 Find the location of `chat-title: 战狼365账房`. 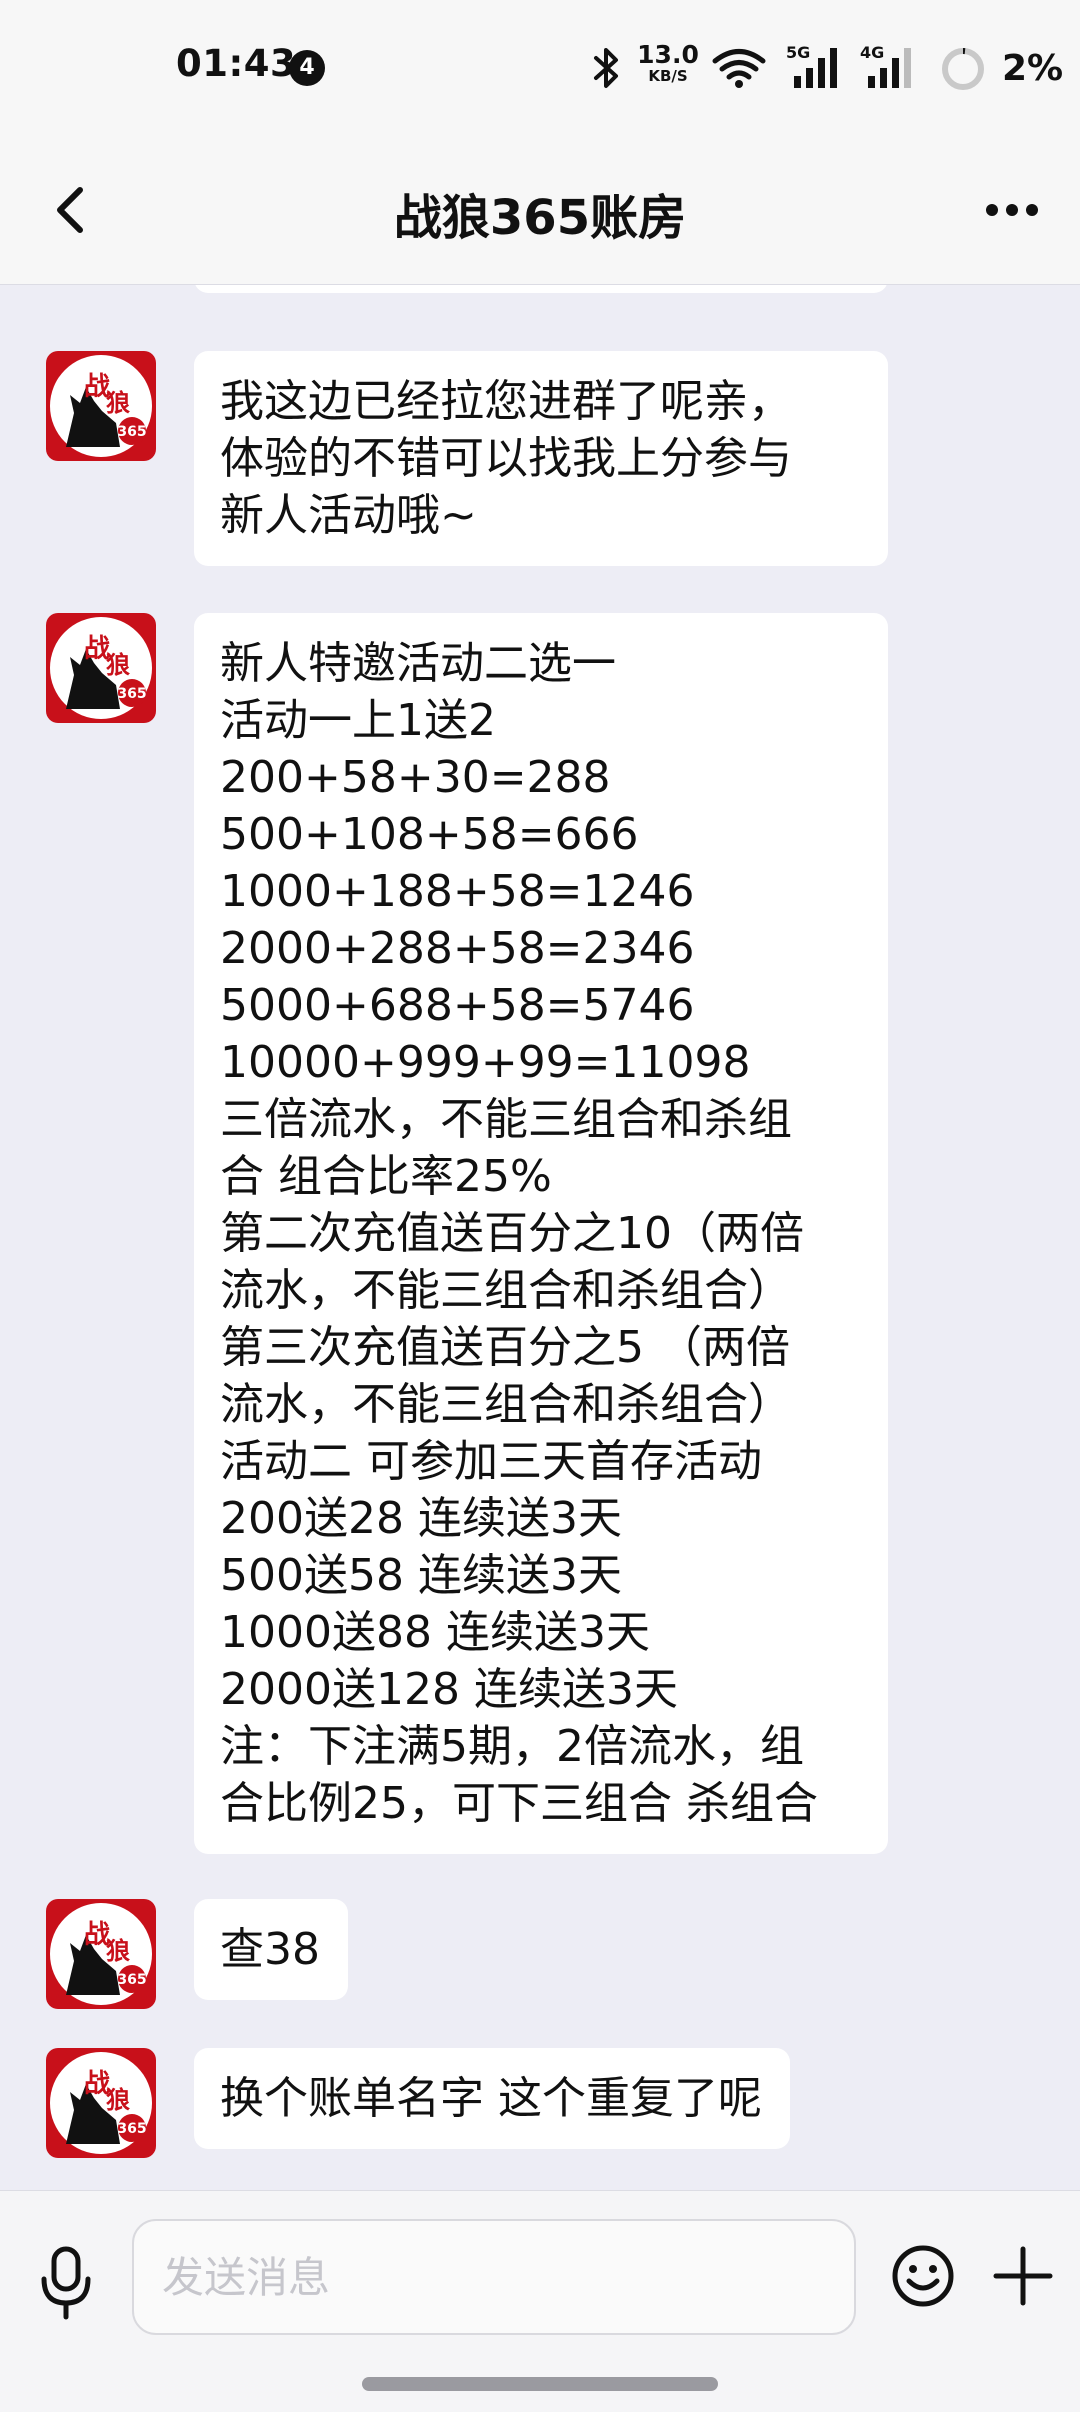

chat-title: 战狼365账房 is located at coordinates (540, 218).